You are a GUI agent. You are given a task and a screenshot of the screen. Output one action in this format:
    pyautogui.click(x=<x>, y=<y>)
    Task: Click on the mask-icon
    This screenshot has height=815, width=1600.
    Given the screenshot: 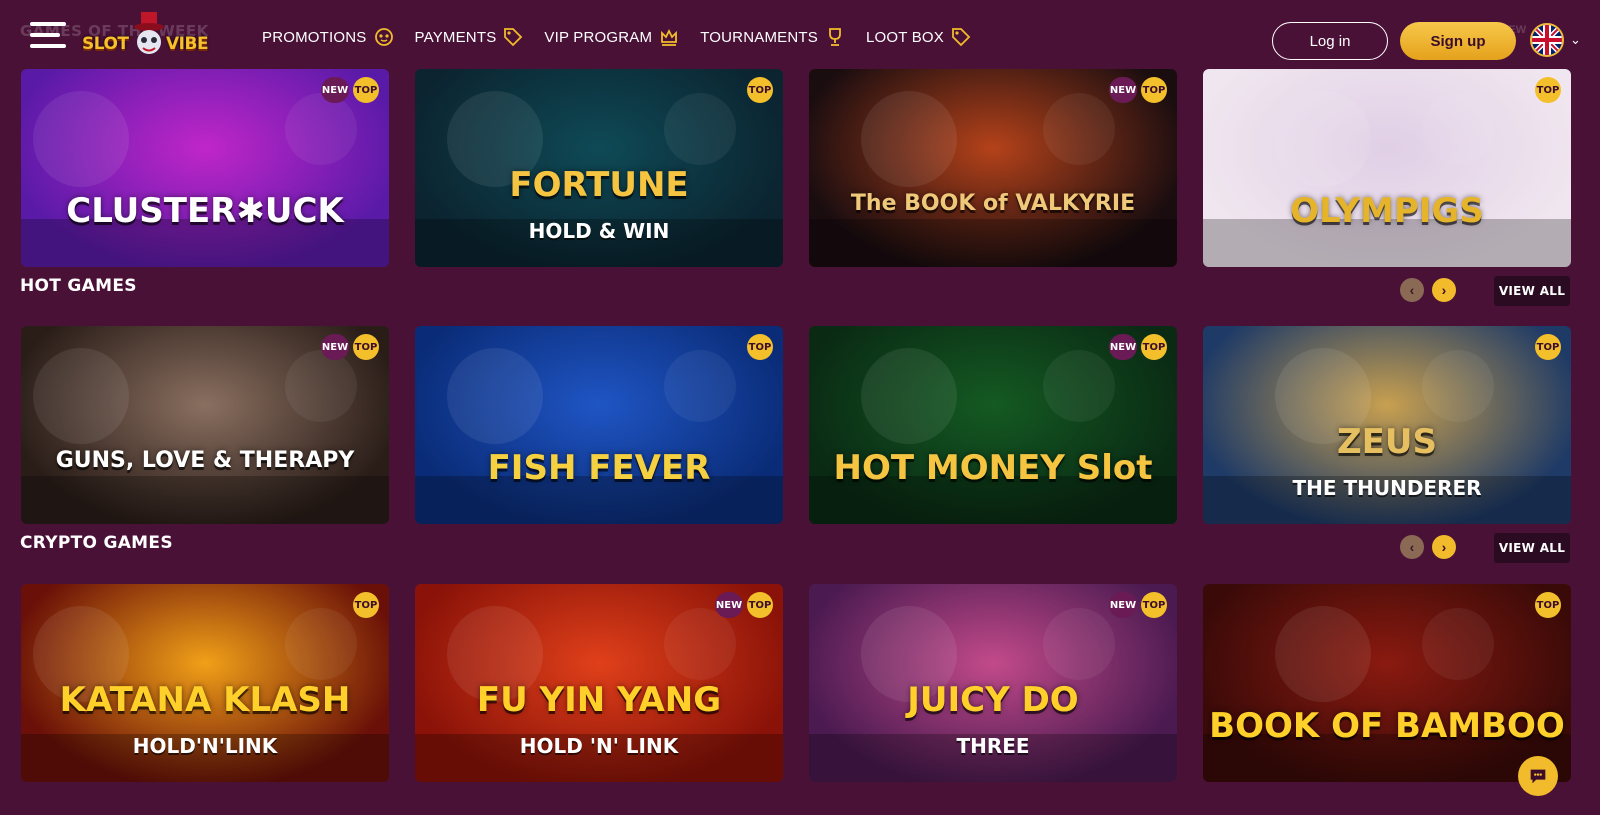 What is the action you would take?
    pyautogui.click(x=383, y=37)
    